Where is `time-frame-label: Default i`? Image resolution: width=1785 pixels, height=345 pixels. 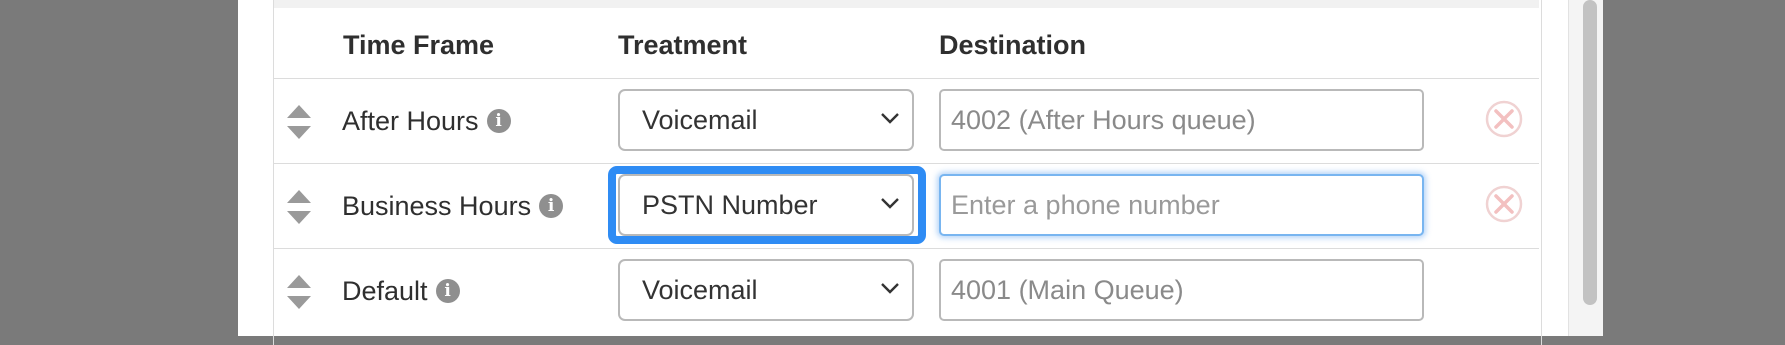 time-frame-label: Default i is located at coordinates (401, 291).